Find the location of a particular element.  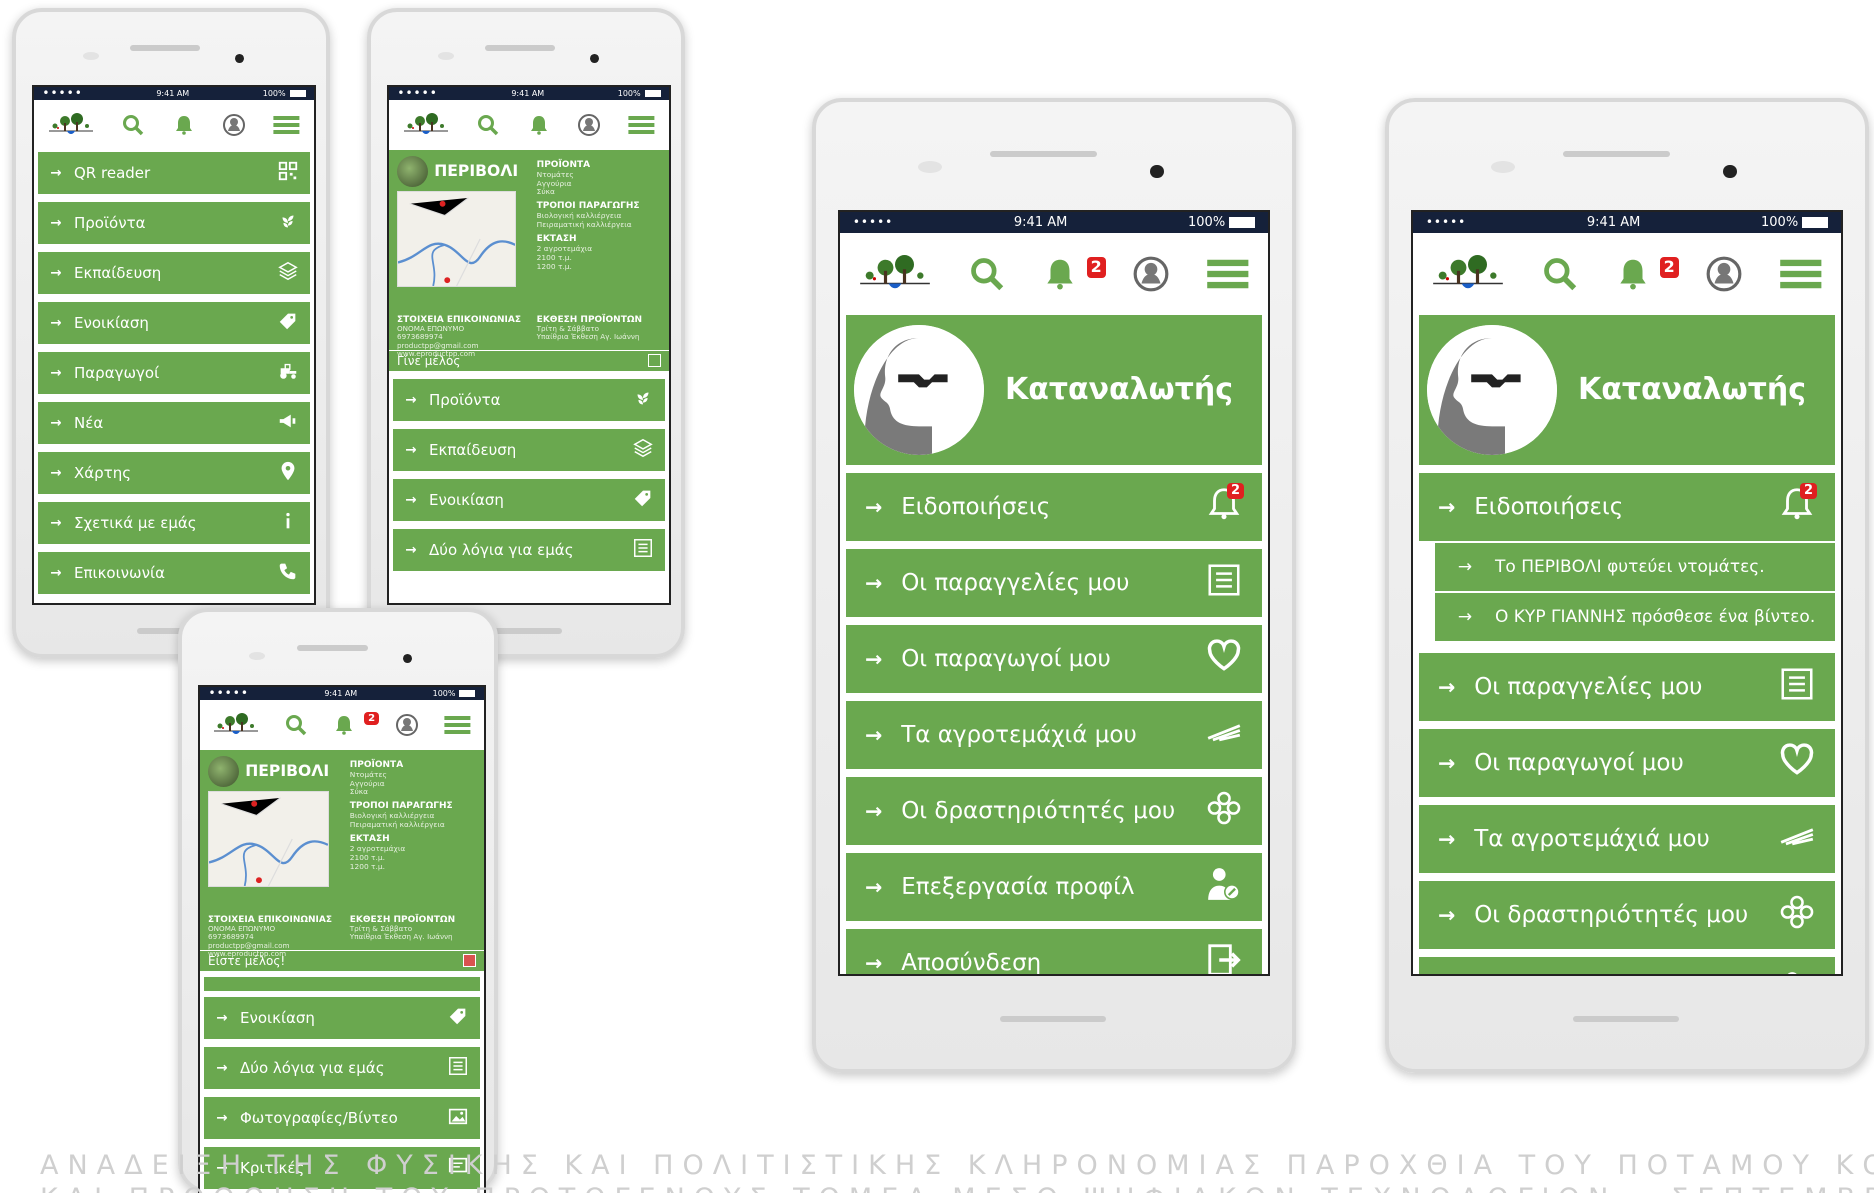

menu-item-main-6: → Χάρτης is located at coordinates (174, 472).